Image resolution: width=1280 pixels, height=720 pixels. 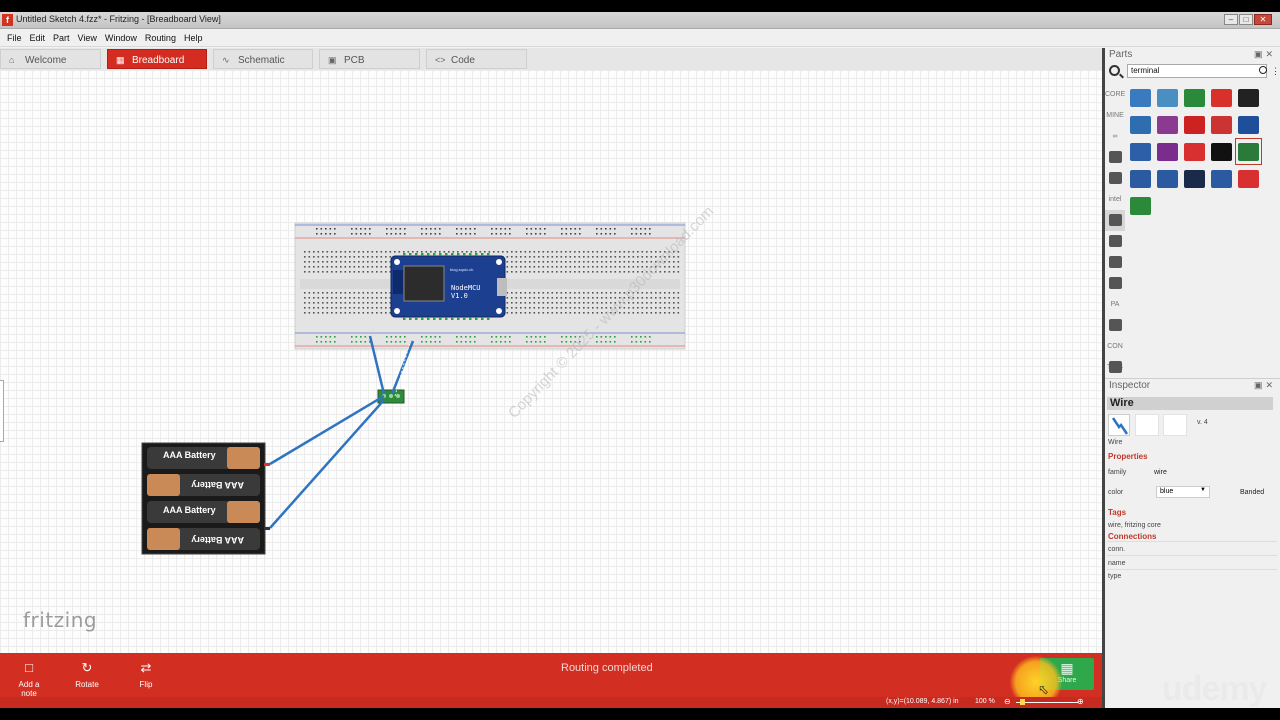 What do you see at coordinates (163, 38) in the screenshot?
I see `menu-routing: Routing` at bounding box center [163, 38].